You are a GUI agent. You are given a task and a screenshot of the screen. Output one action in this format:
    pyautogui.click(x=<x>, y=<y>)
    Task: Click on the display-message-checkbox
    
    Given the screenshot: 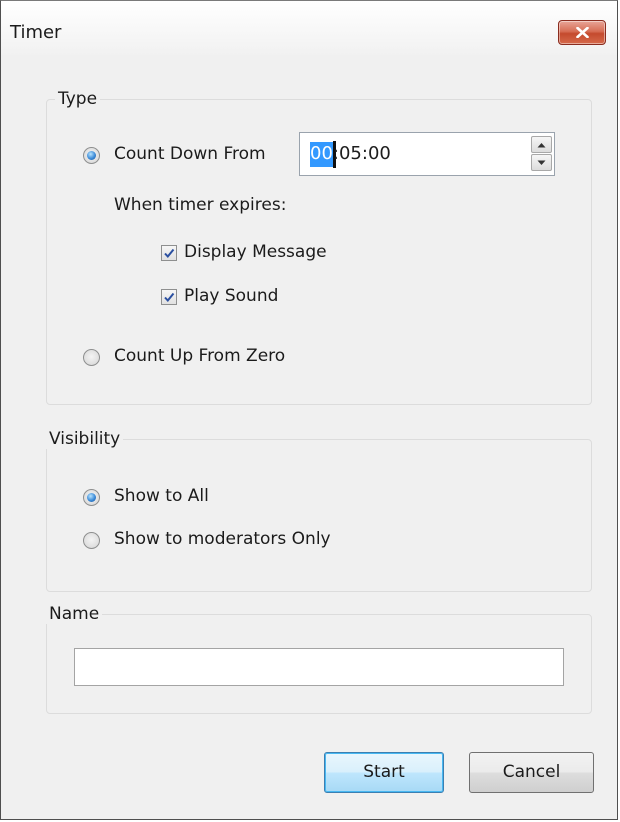 What is the action you would take?
    pyautogui.click(x=169, y=253)
    